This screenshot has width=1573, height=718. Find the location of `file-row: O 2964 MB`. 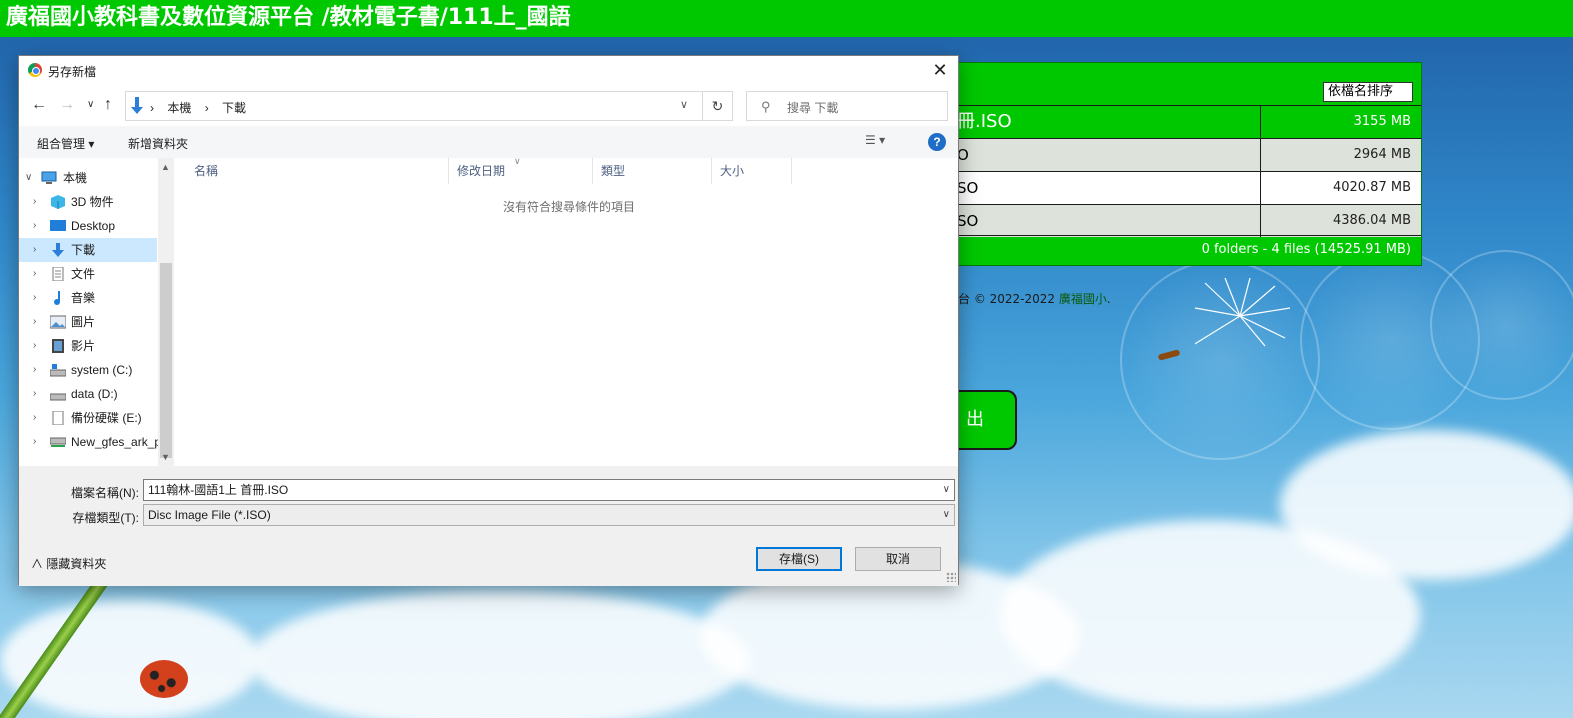

file-row: O 2964 MB is located at coordinates (1181, 154).